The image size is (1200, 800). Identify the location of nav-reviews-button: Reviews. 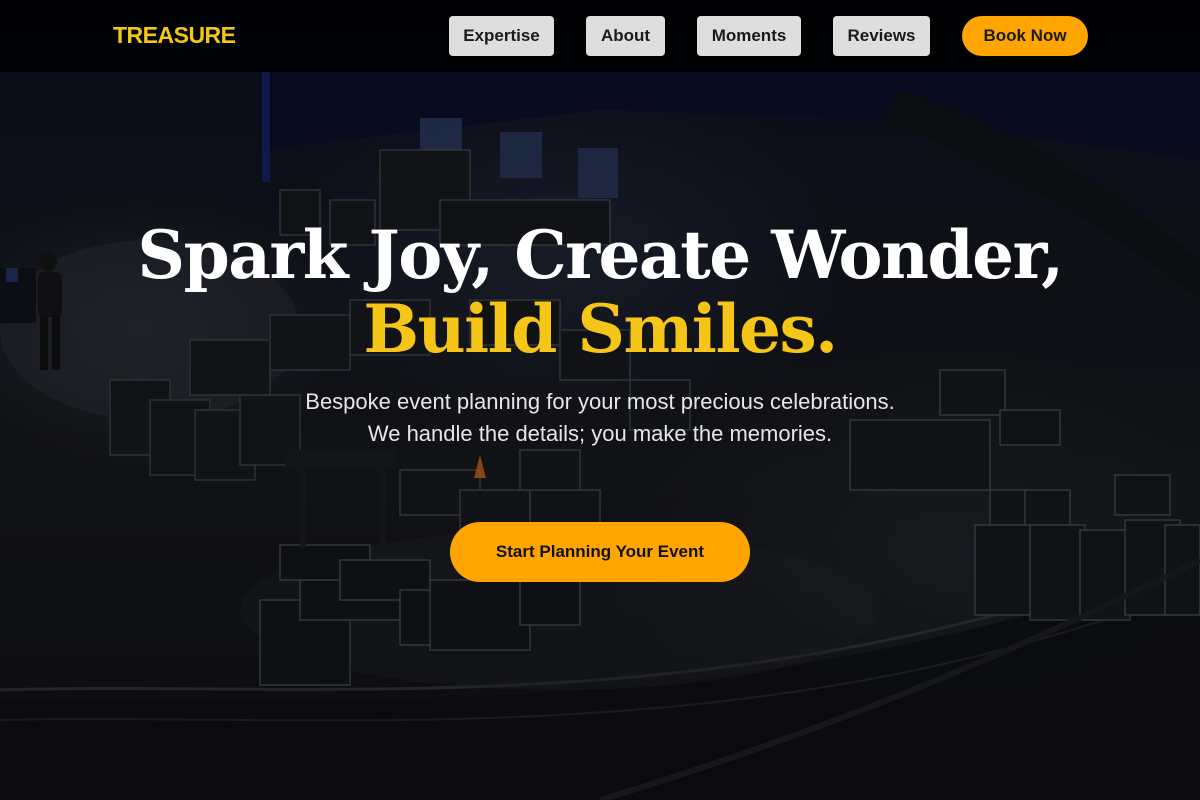
(881, 36).